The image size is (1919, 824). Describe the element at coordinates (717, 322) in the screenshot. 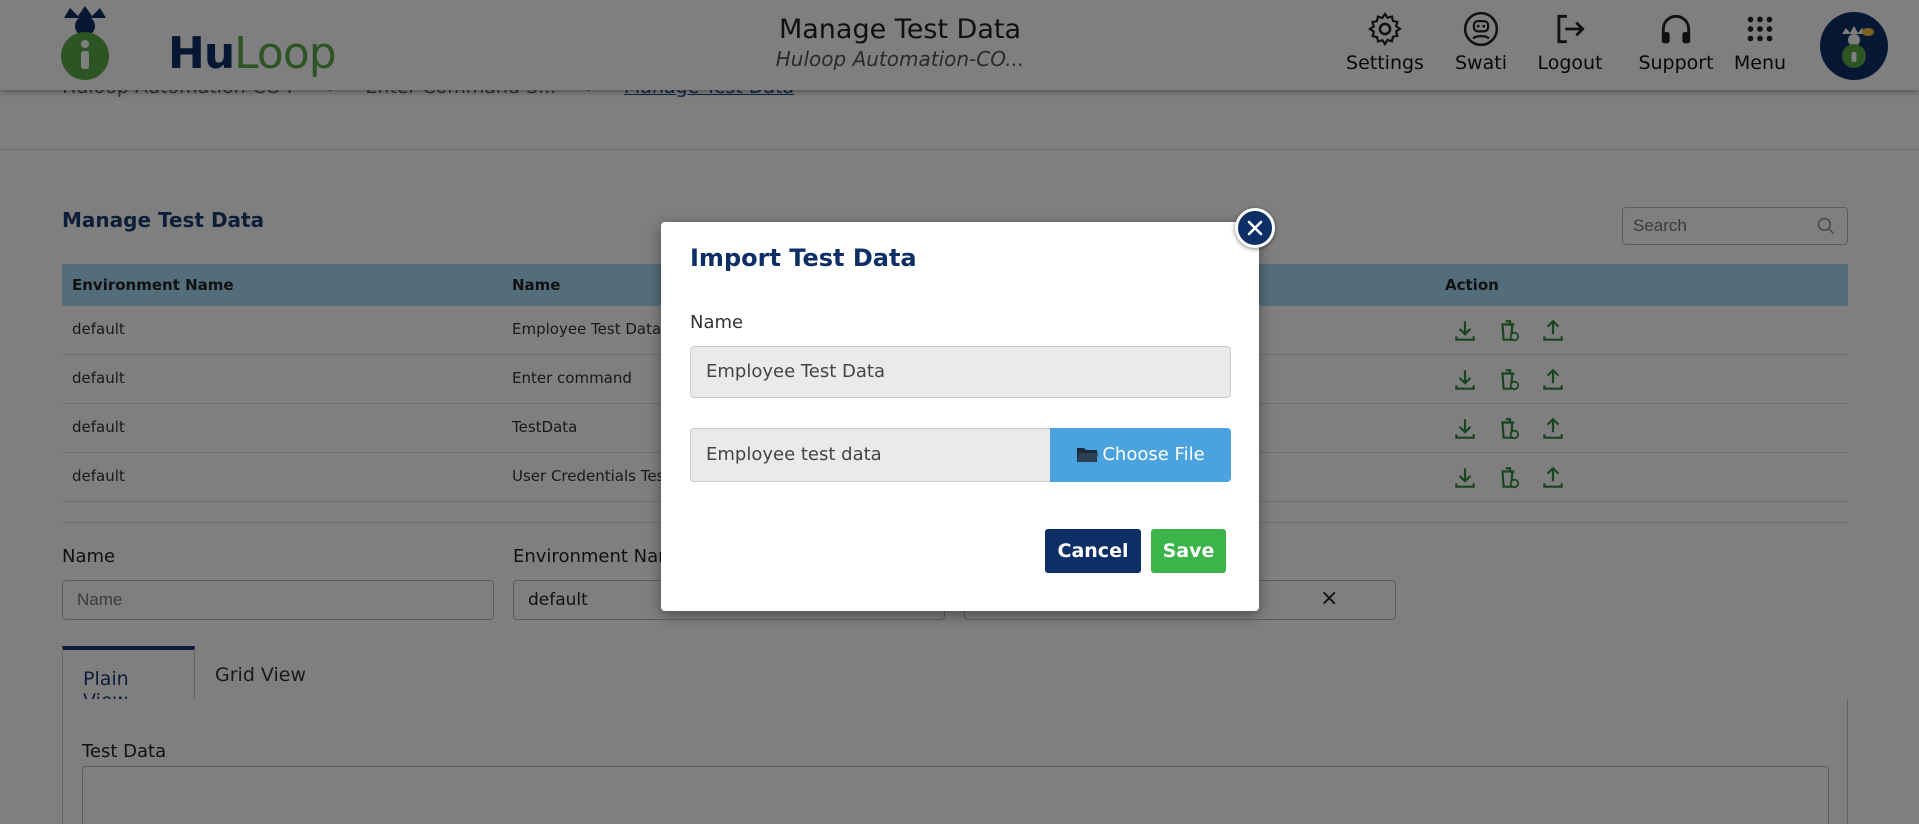

I see `modal-name-label: Name` at that location.